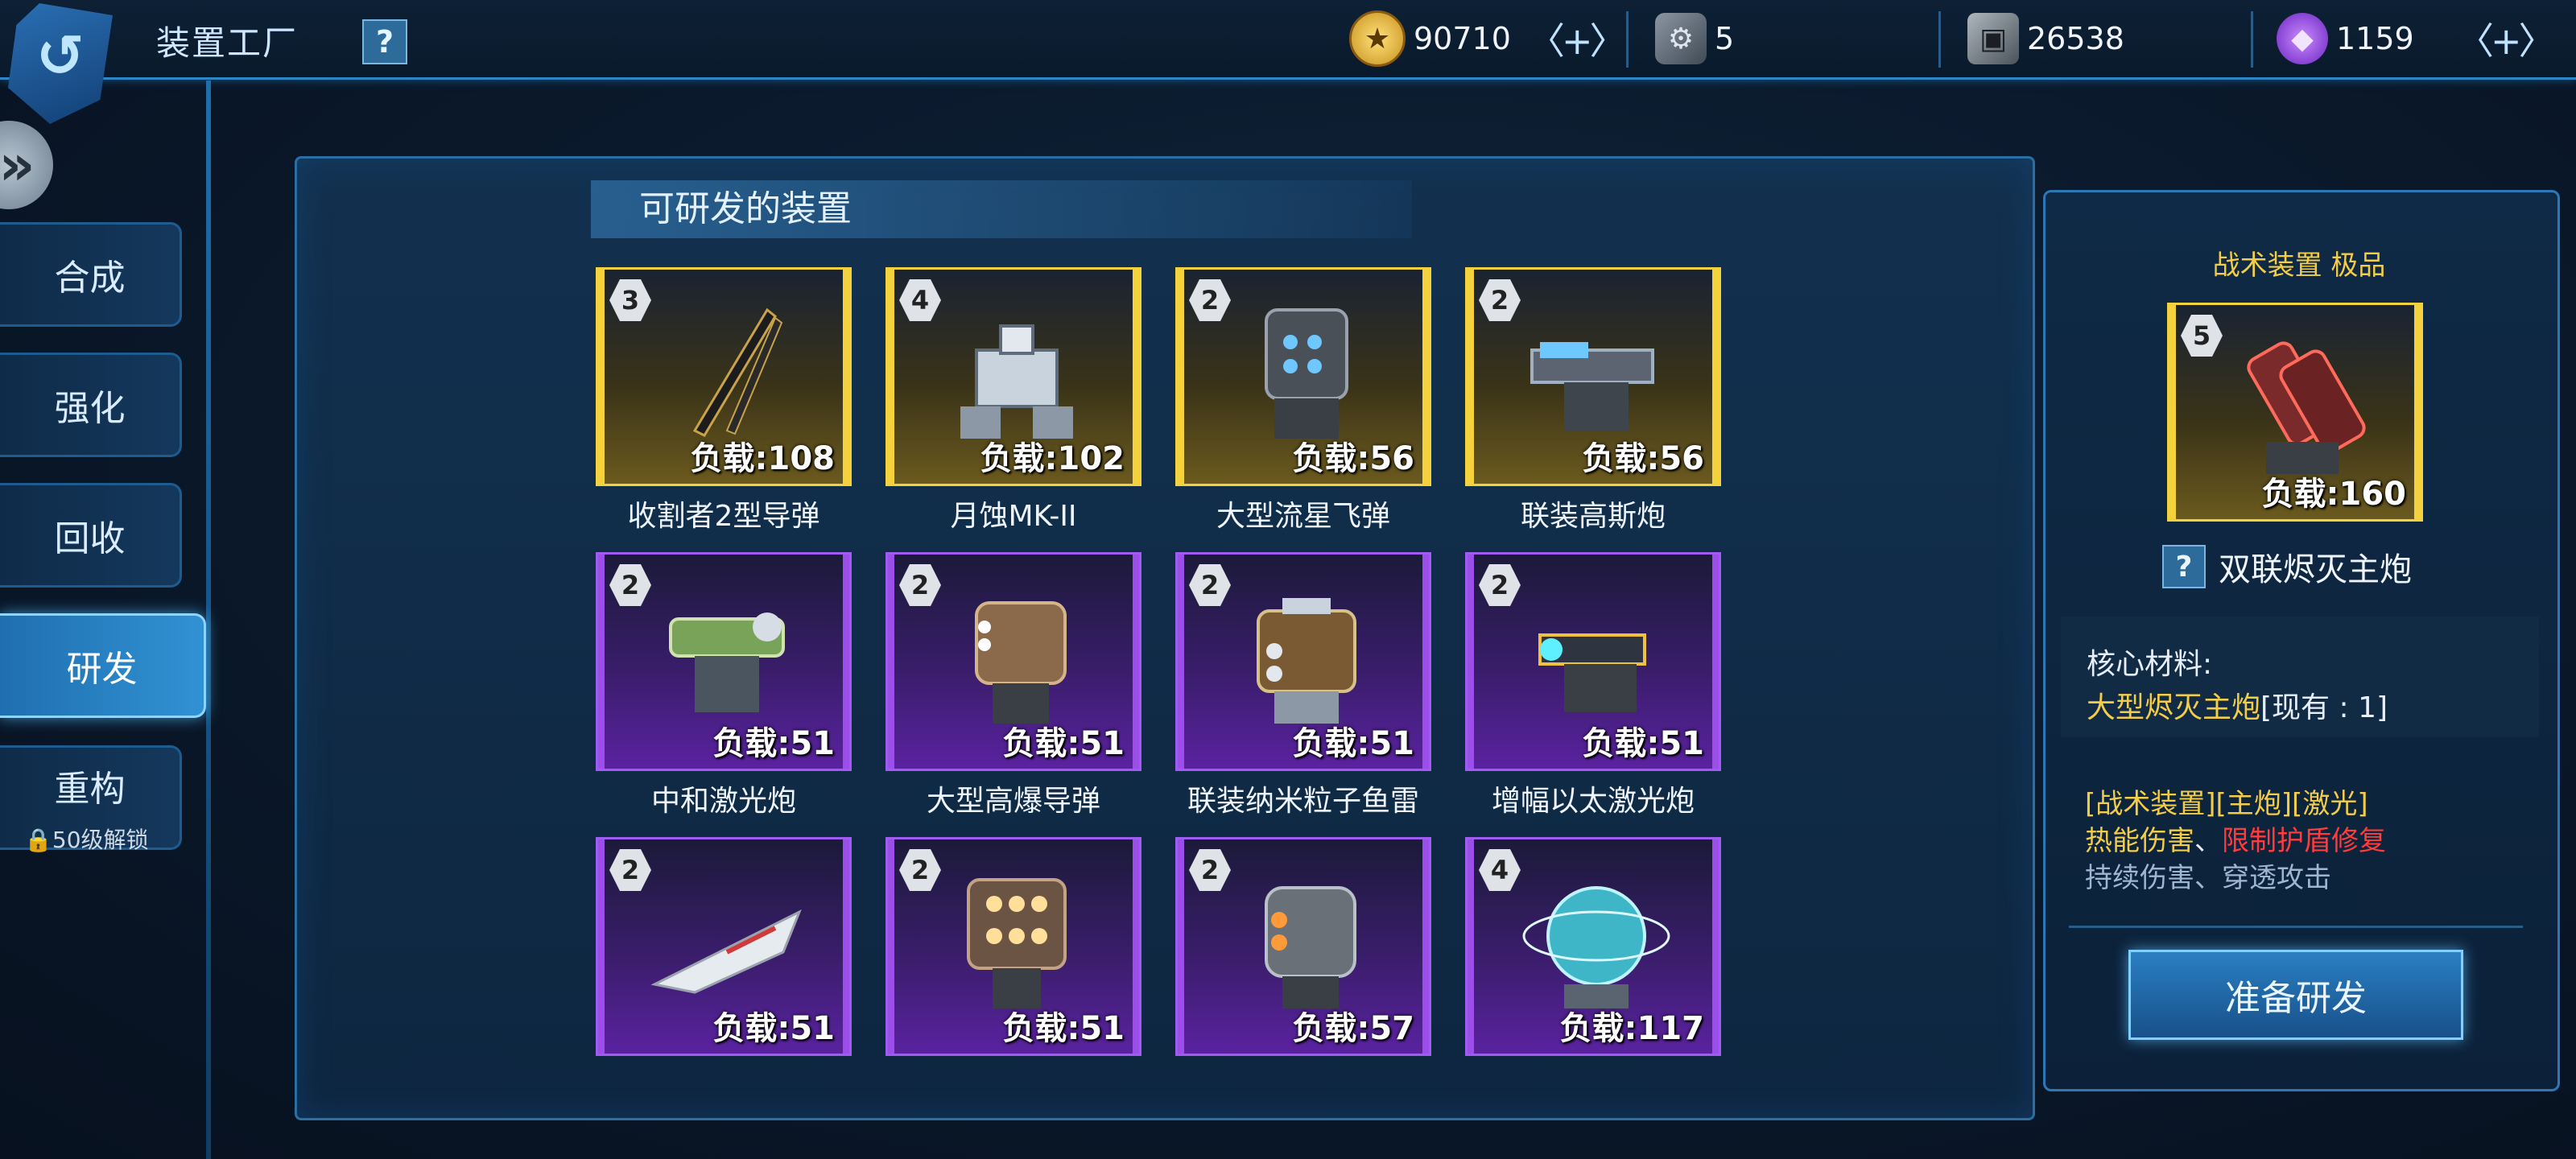 The image size is (2576, 1159). I want to click on unlock-note-text: 50级解锁, so click(100, 840).